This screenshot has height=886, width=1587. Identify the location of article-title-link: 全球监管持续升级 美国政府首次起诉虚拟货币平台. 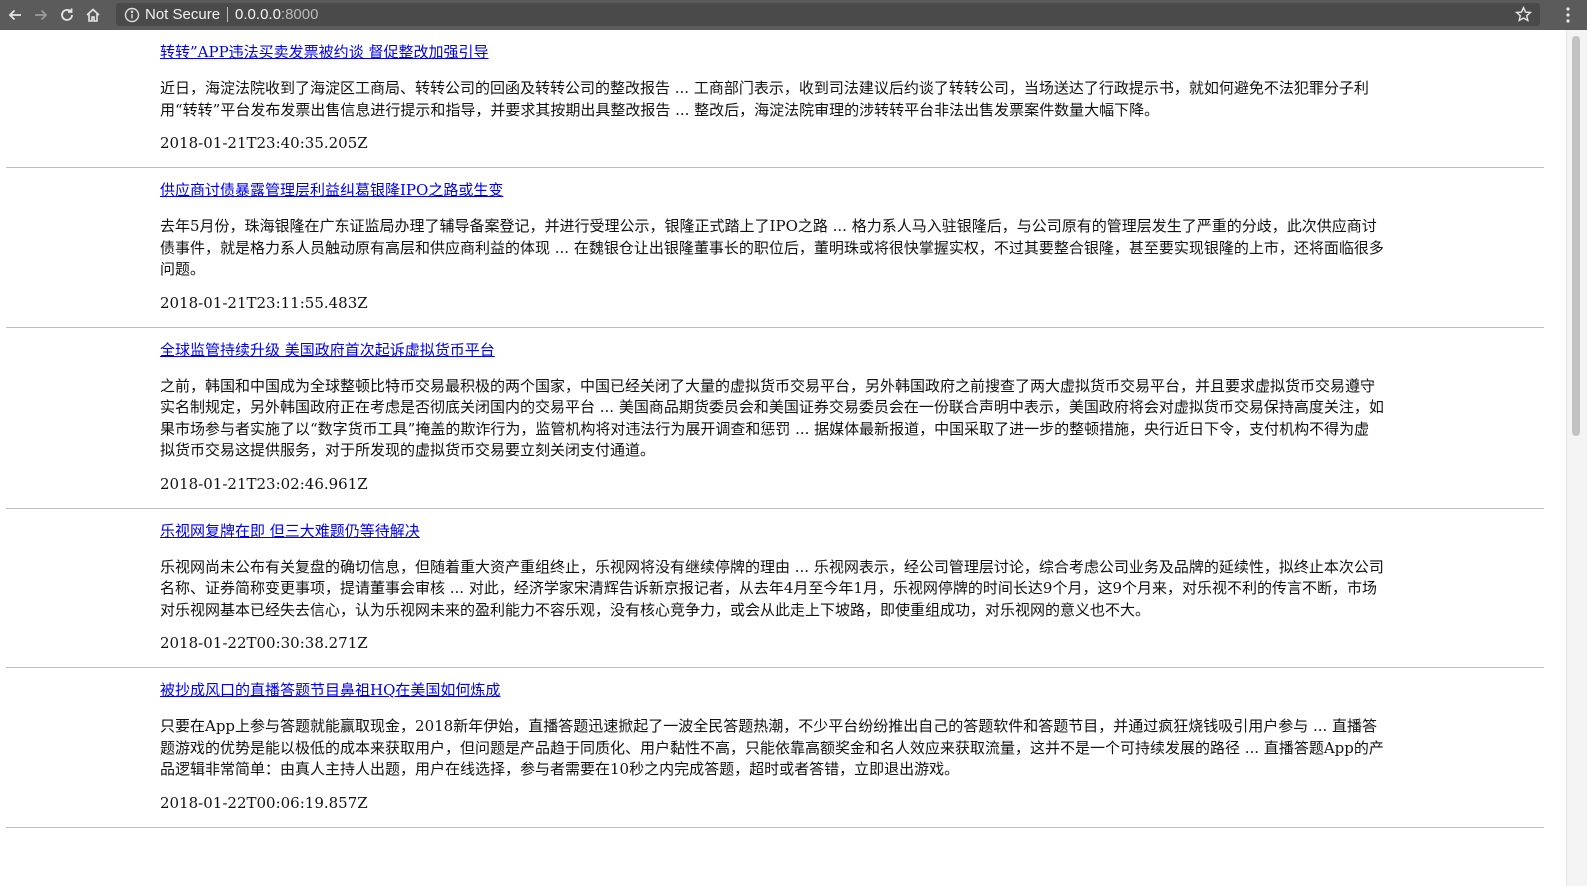
(327, 350).